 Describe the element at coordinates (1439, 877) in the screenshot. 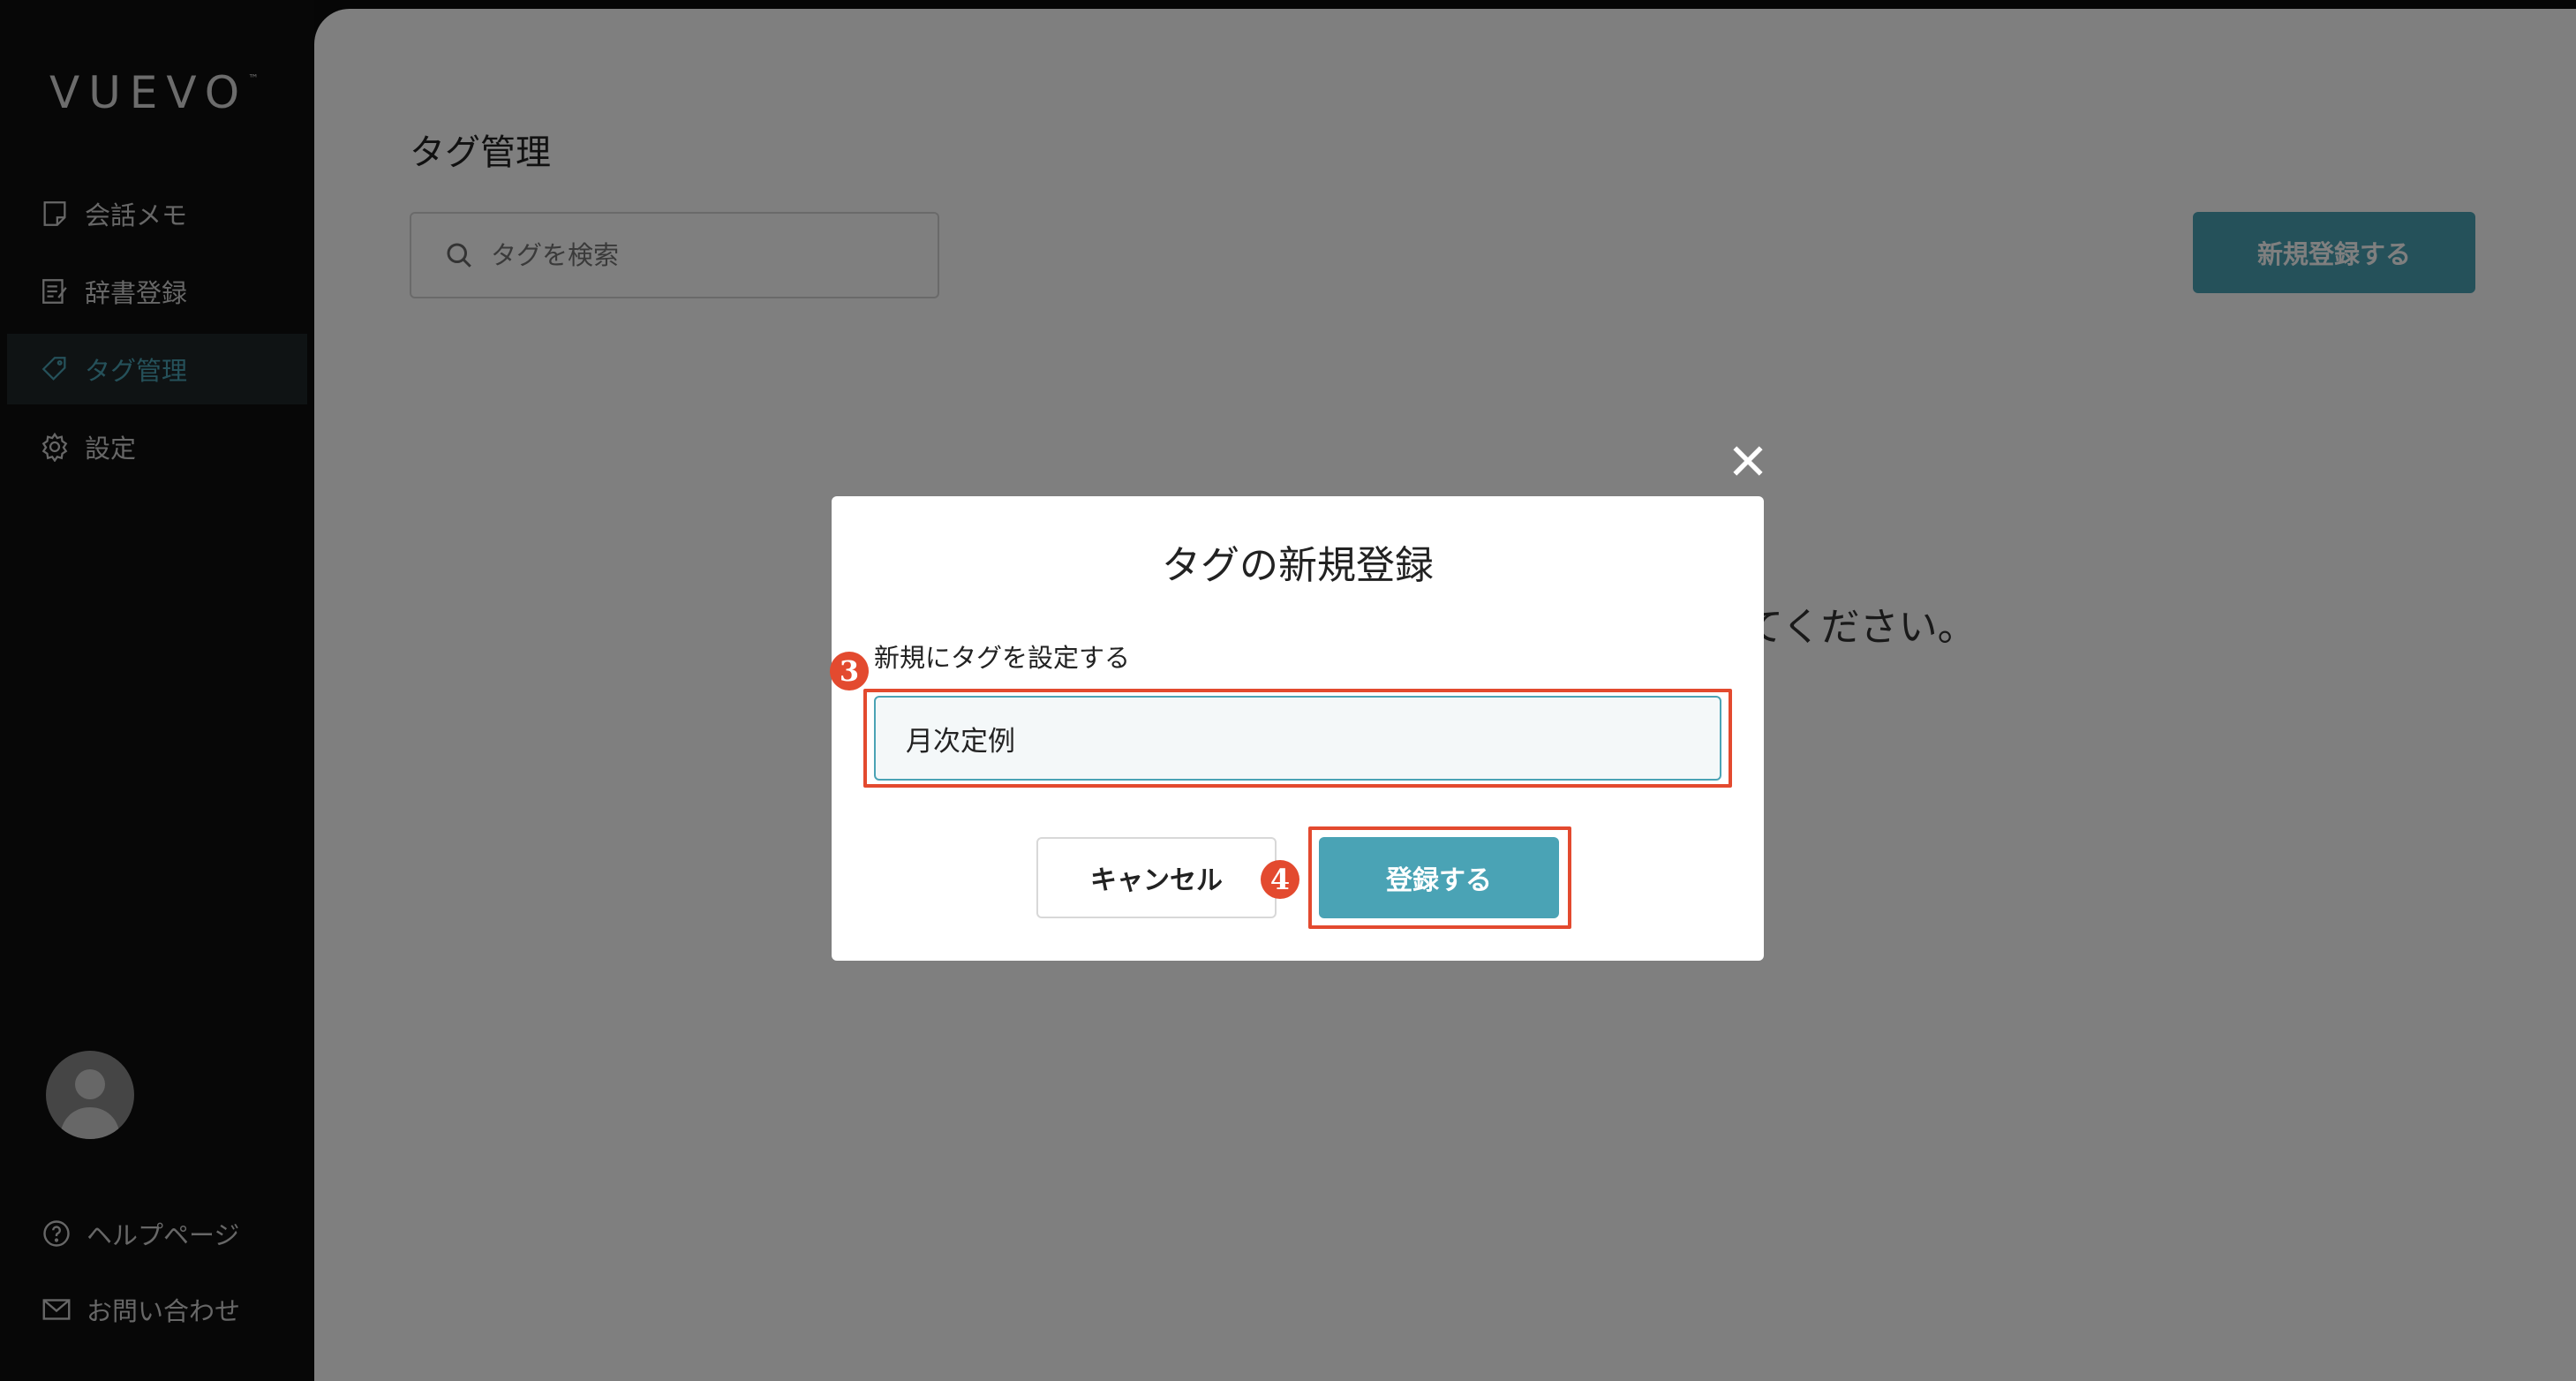

I see `register-button: 登録する` at that location.